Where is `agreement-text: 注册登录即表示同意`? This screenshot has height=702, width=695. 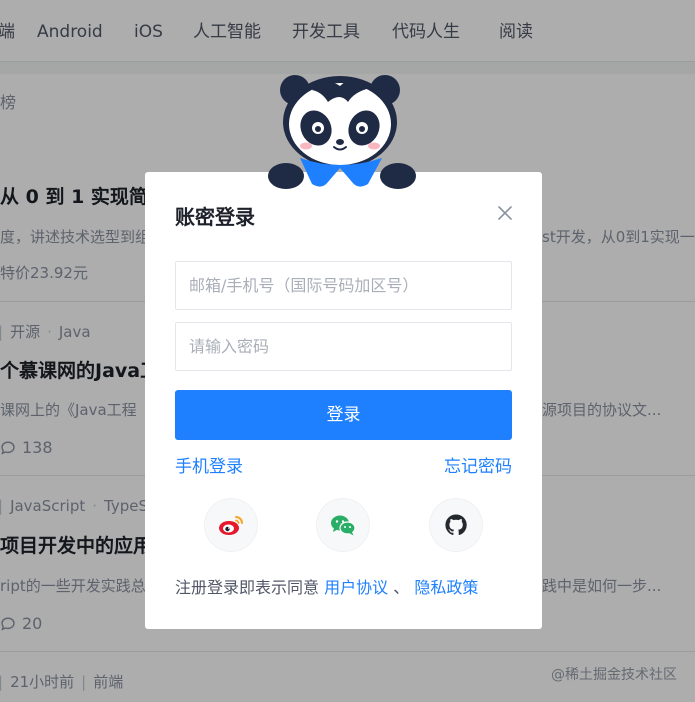 agreement-text: 注册登录即表示同意 is located at coordinates (247, 587).